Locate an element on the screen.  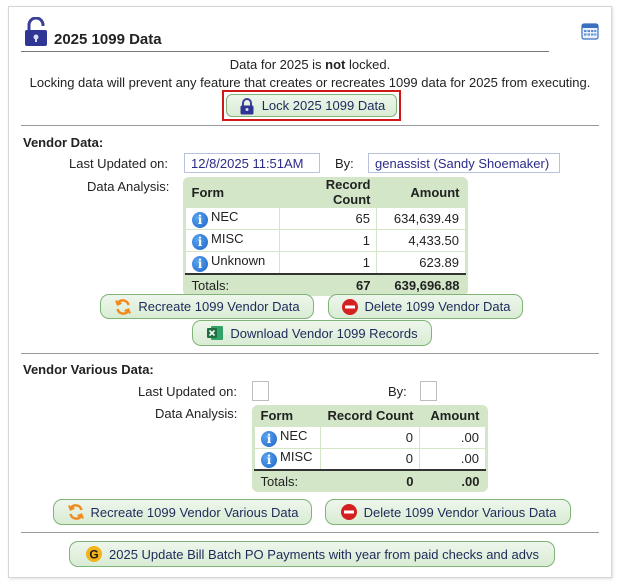
amount-cell: 4,433.50 is located at coordinates (421, 240).